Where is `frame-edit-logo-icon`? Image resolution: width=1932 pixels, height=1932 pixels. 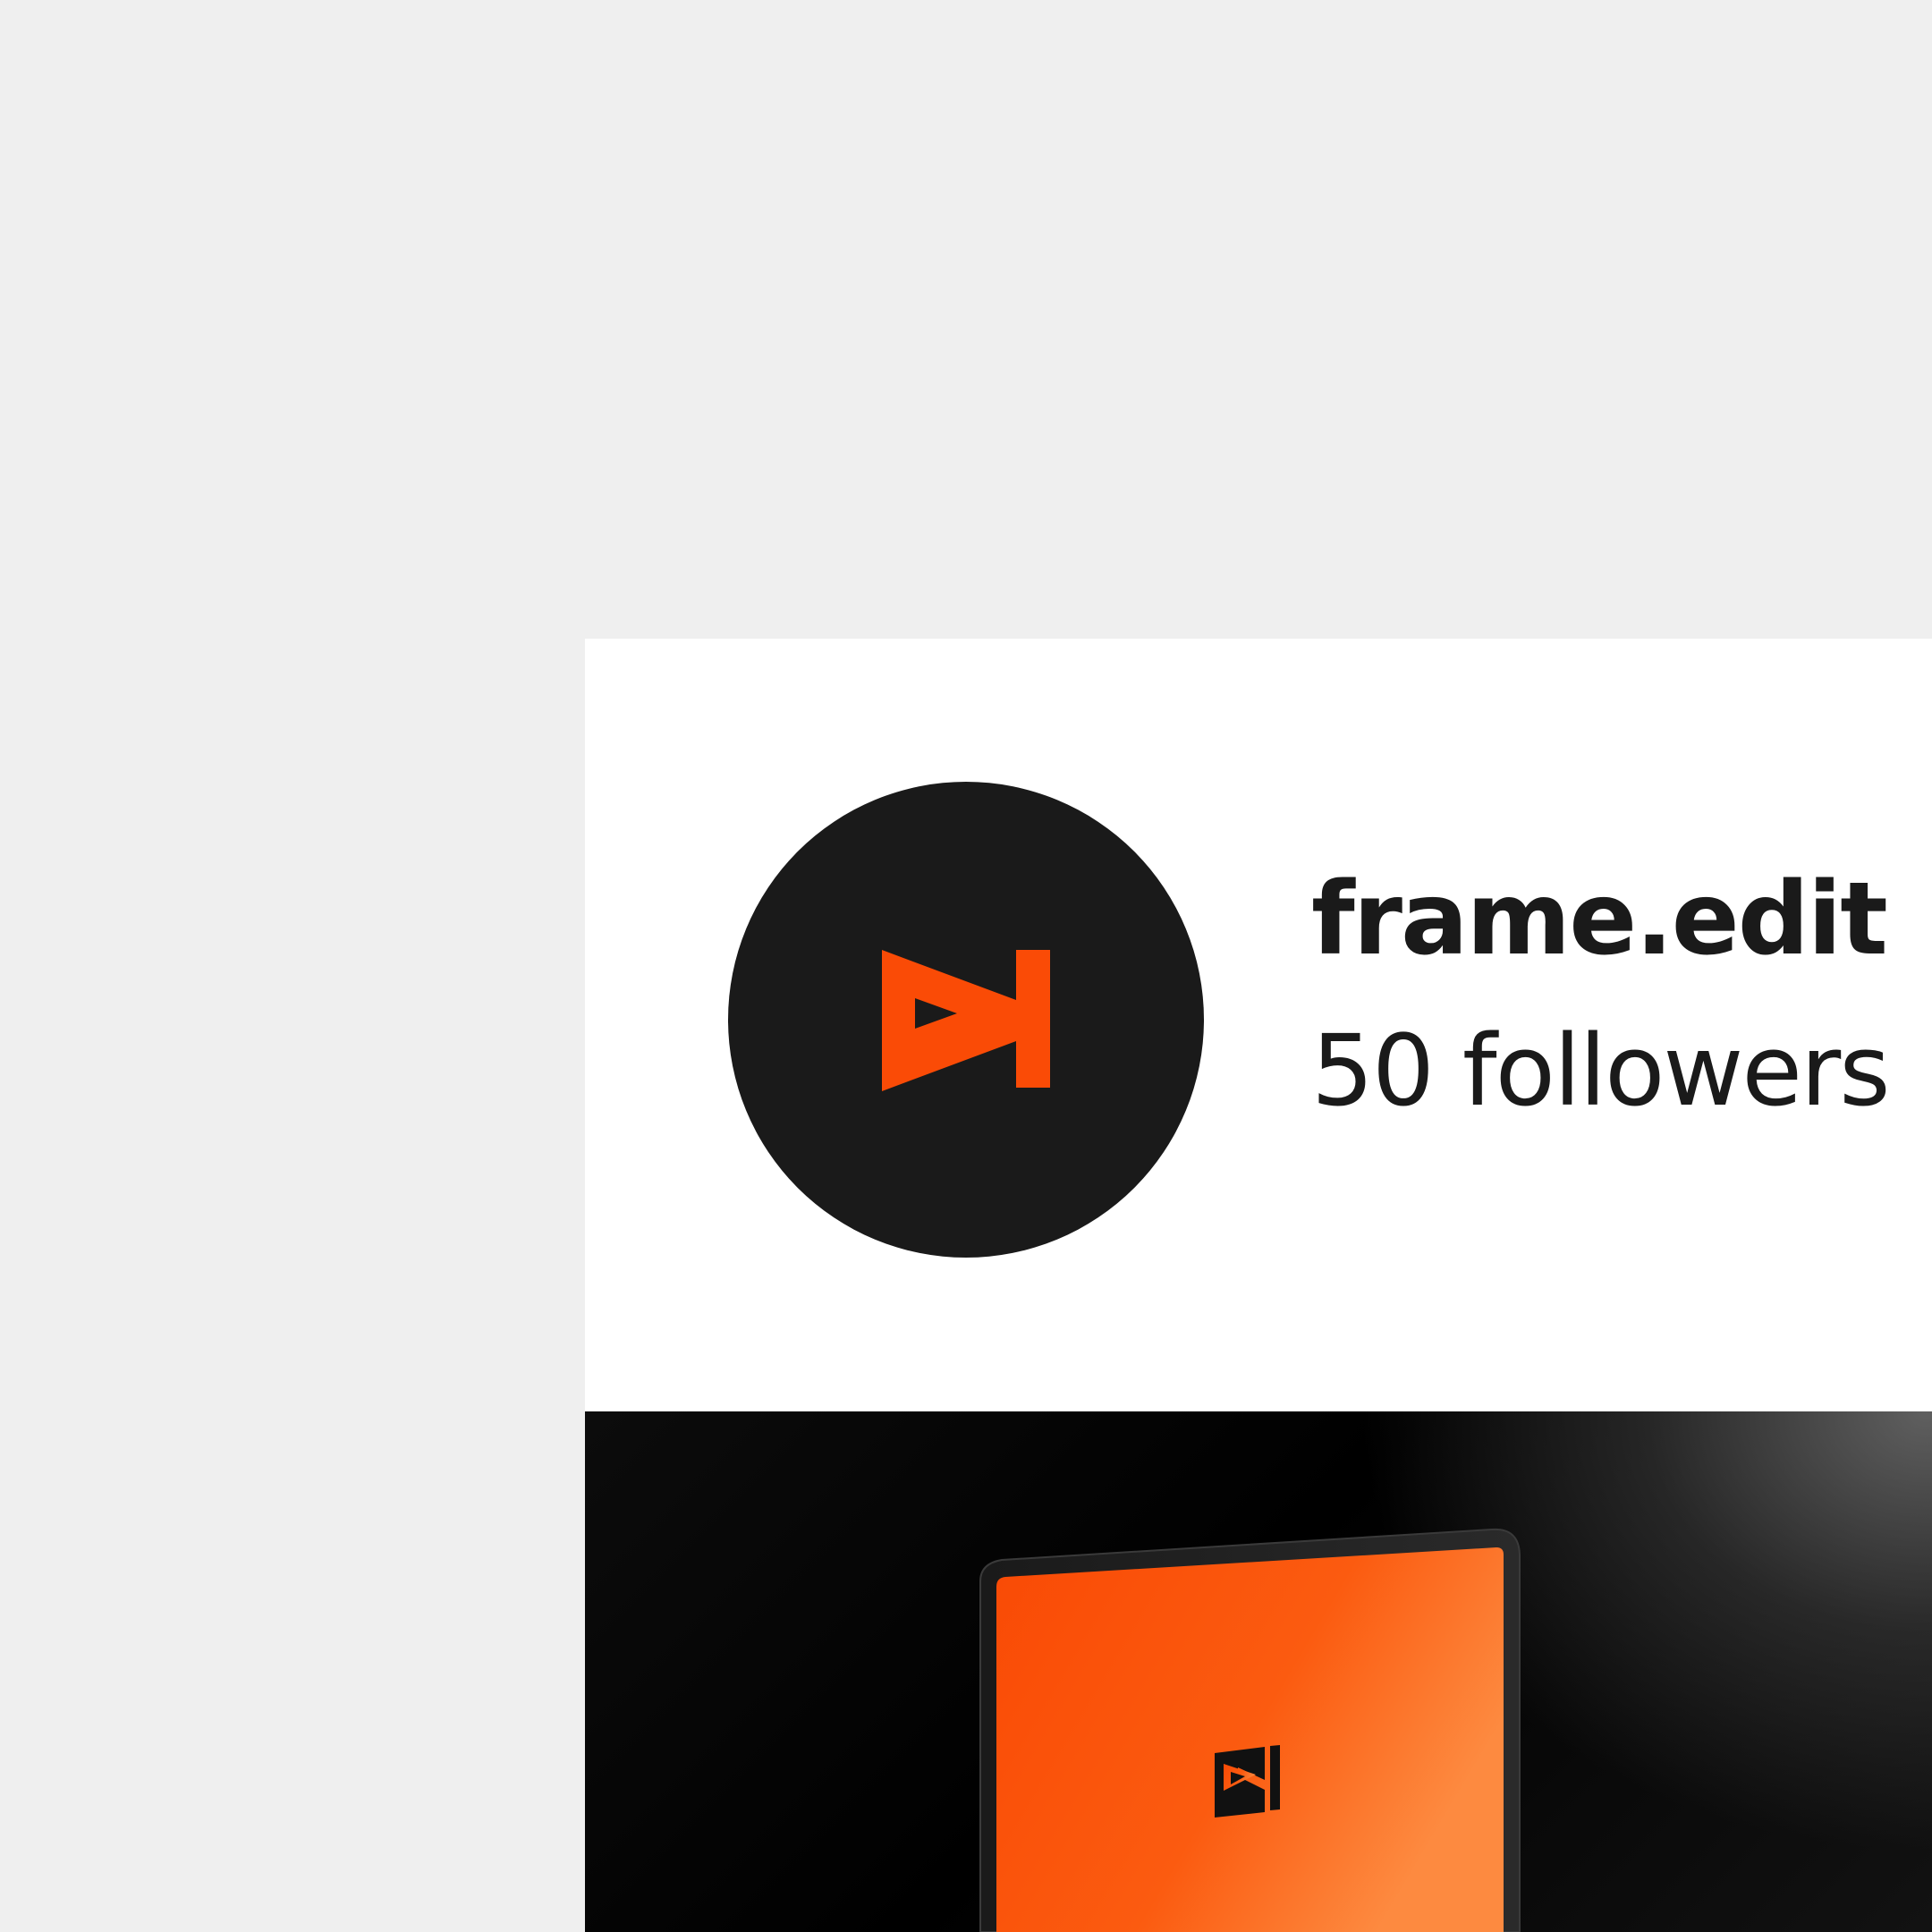
frame-edit-logo-icon is located at coordinates (966, 1020).